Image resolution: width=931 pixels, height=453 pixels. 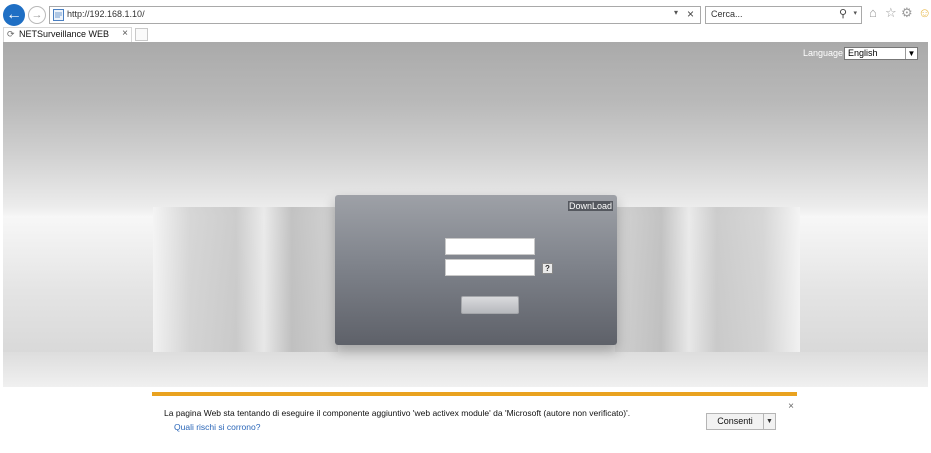 What do you see at coordinates (245, 279) in the screenshot?
I see `background-corridor-left` at bounding box center [245, 279].